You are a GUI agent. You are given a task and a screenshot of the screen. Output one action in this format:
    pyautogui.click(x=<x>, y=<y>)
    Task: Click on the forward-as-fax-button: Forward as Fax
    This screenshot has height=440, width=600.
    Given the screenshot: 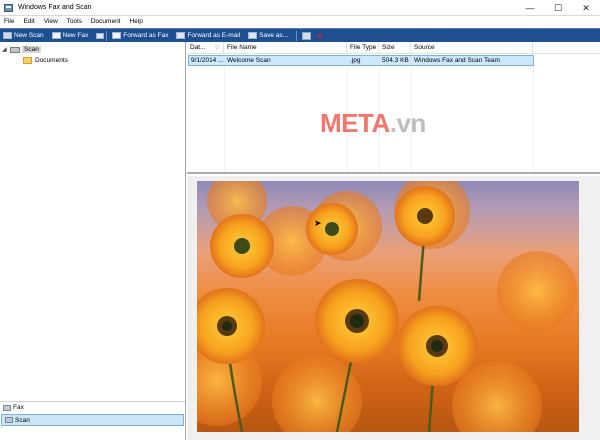 What is the action you would take?
    pyautogui.click(x=140, y=36)
    